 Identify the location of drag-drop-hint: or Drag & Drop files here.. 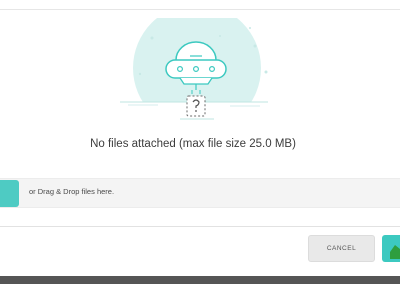
(72, 191).